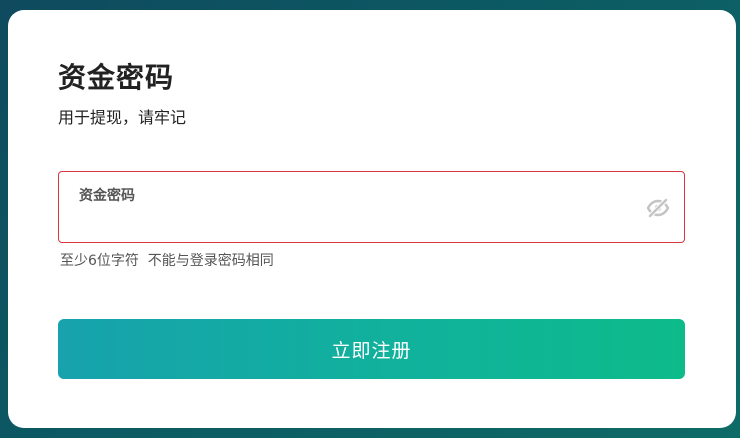 The width and height of the screenshot is (740, 438). Describe the element at coordinates (658, 208) in the screenshot. I see `eye-slash-icon` at that location.